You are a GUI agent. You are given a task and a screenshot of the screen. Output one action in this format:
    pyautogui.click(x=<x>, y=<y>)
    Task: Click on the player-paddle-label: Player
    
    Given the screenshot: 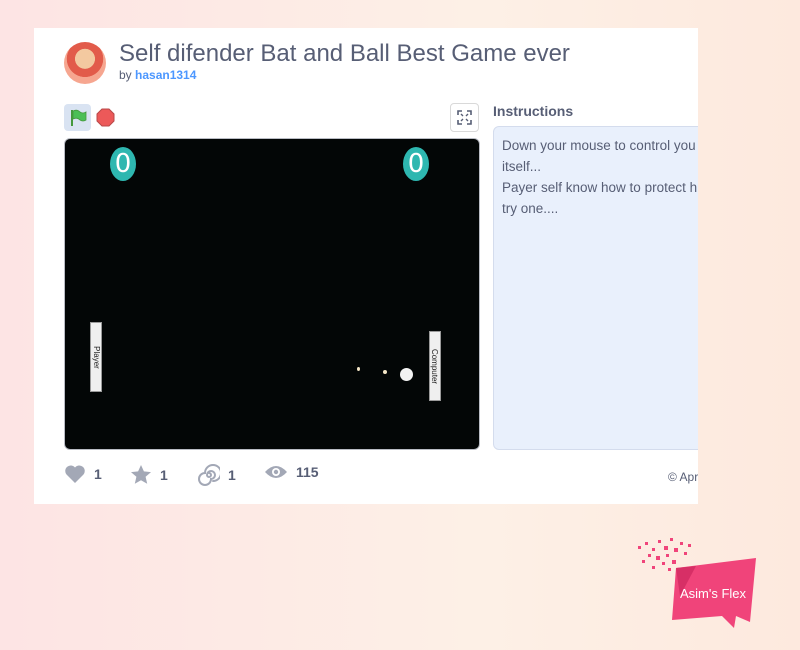 What is the action you would take?
    pyautogui.click(x=96, y=357)
    